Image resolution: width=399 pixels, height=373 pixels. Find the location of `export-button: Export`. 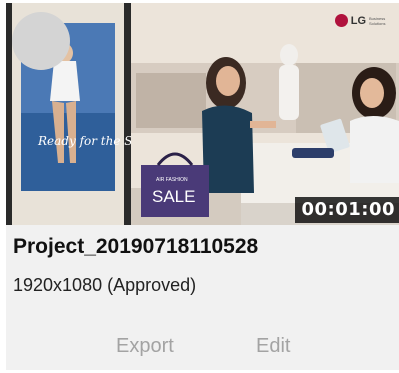

export-button: Export is located at coordinates (145, 346).